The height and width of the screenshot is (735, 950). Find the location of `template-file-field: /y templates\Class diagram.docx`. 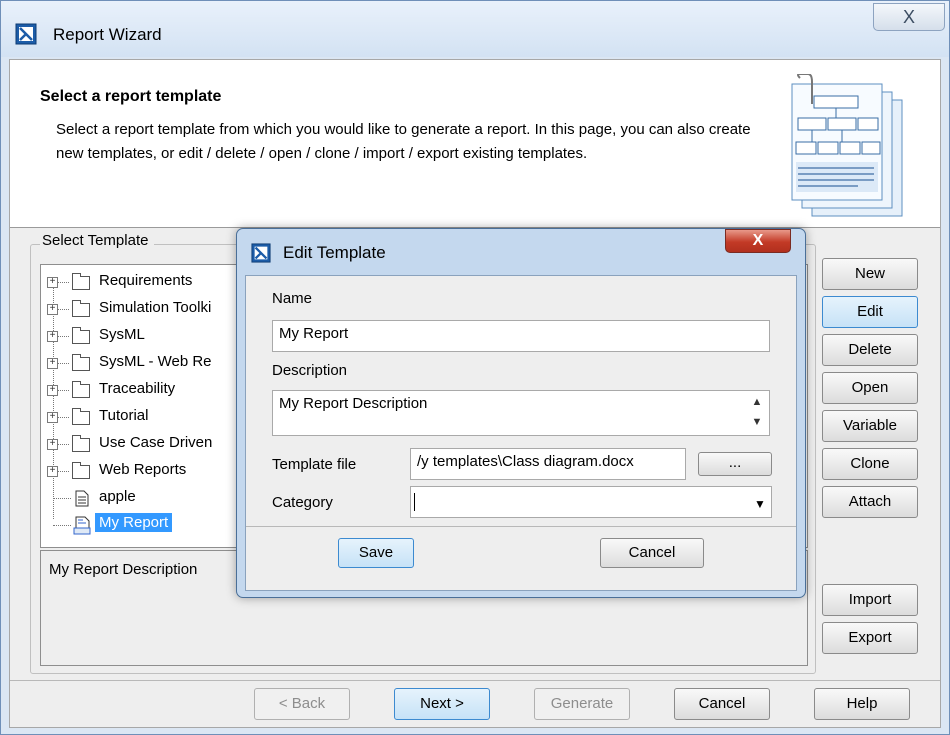

template-file-field: /y templates\Class diagram.docx is located at coordinates (548, 464).